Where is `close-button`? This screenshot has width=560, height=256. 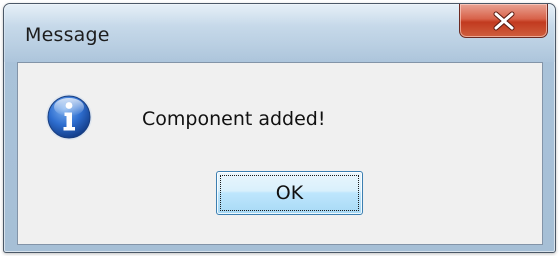
close-button is located at coordinates (503, 21).